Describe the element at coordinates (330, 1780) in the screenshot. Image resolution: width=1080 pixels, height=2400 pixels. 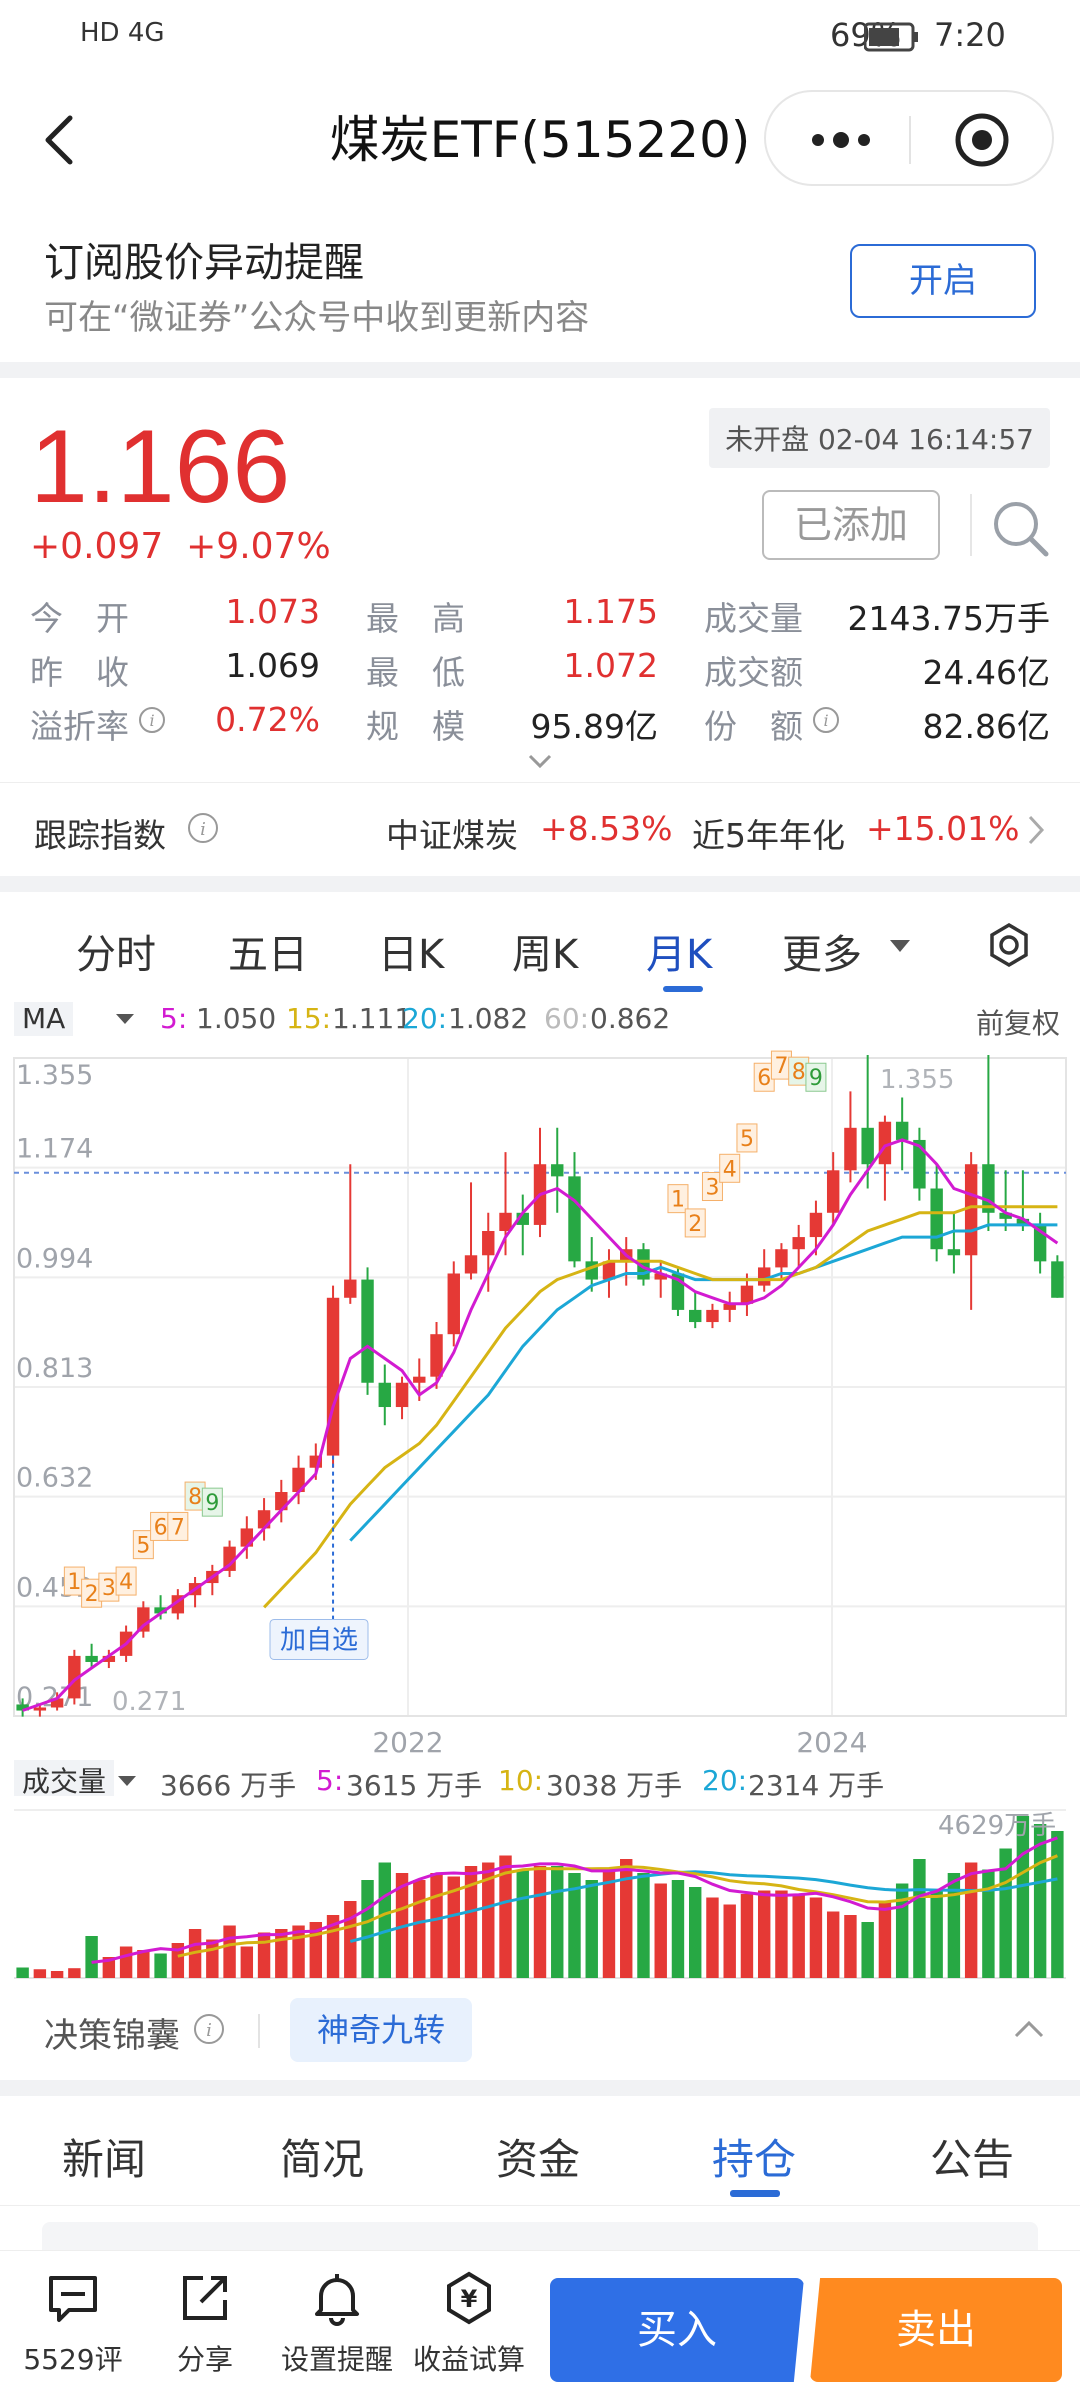
I see `volume-ma5-label: 5:` at that location.